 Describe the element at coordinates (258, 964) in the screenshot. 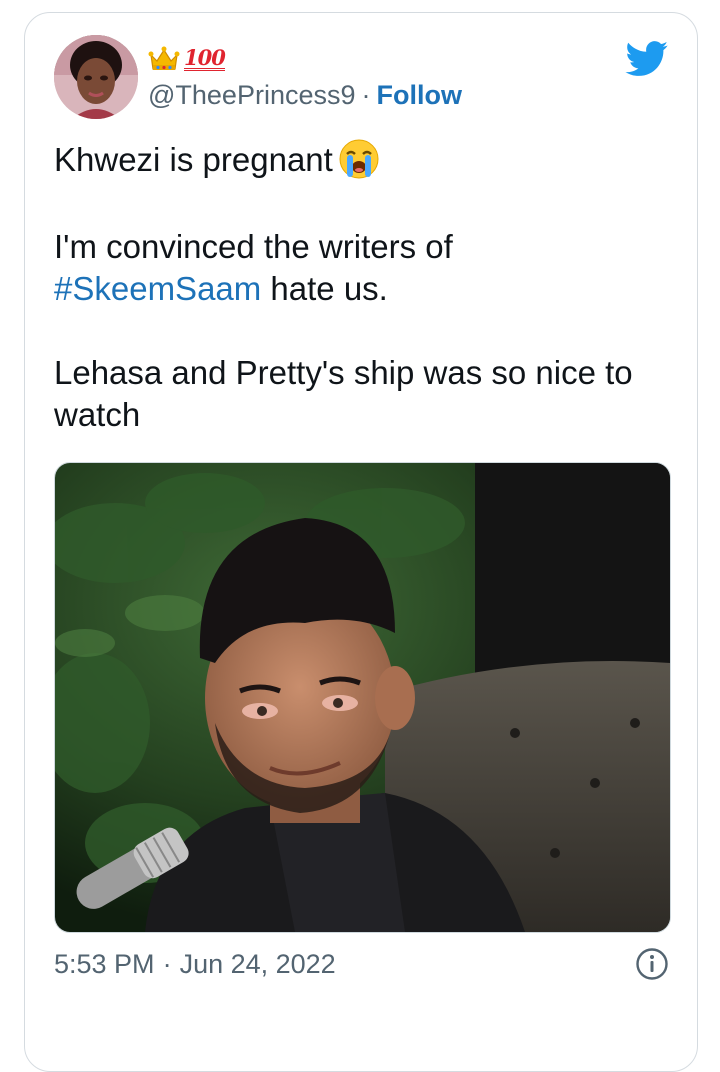

I see `tweet-date: Jun 24, 2022` at that location.